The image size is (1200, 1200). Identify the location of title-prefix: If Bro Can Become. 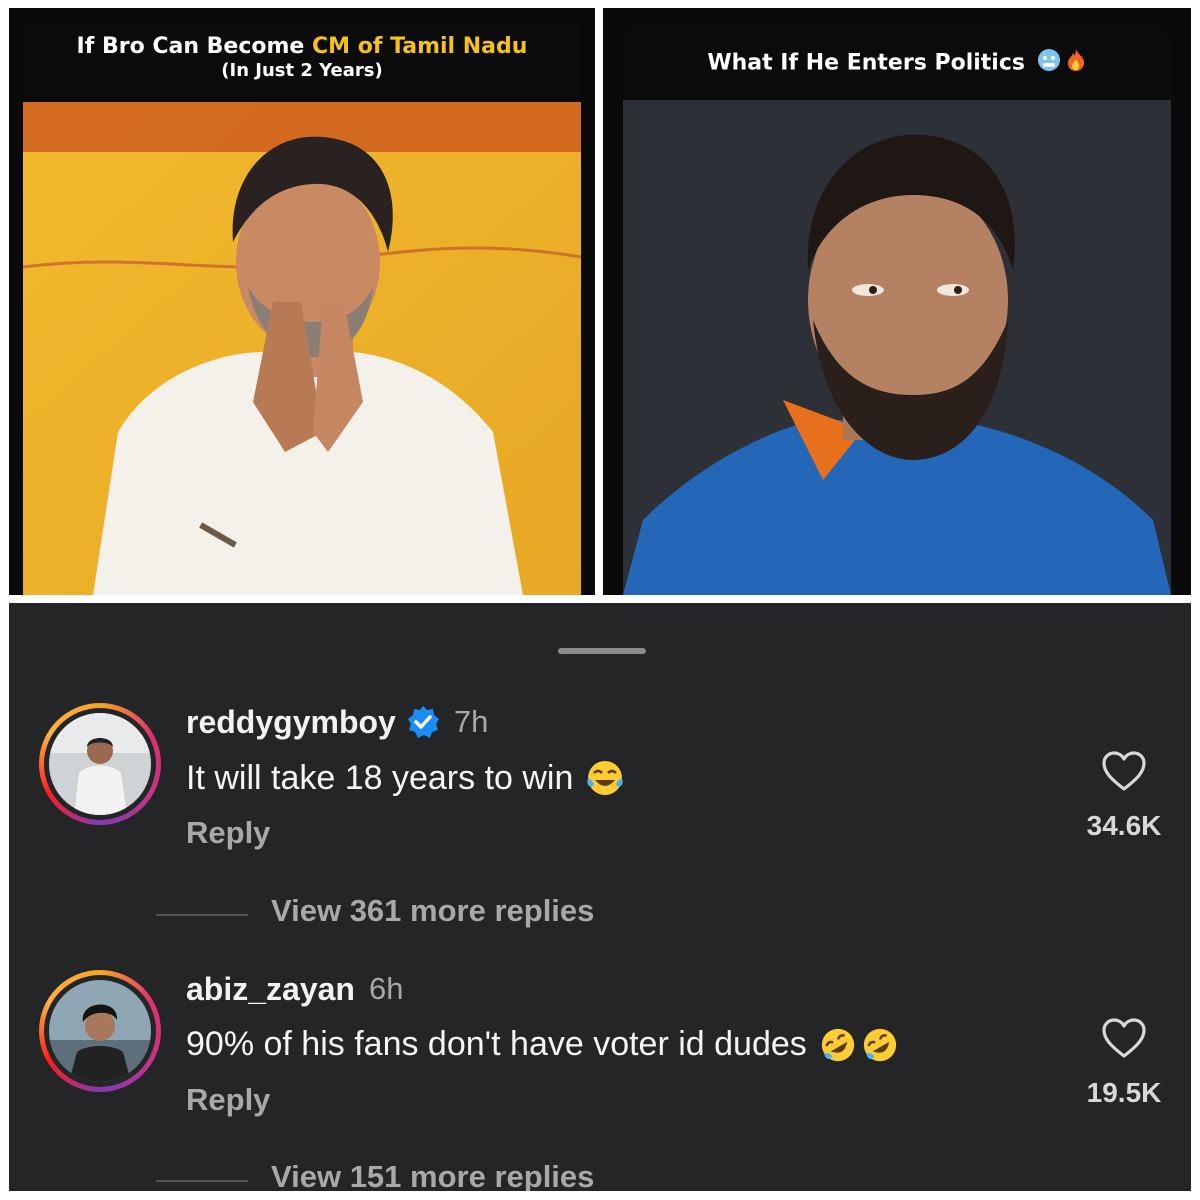
(190, 46).